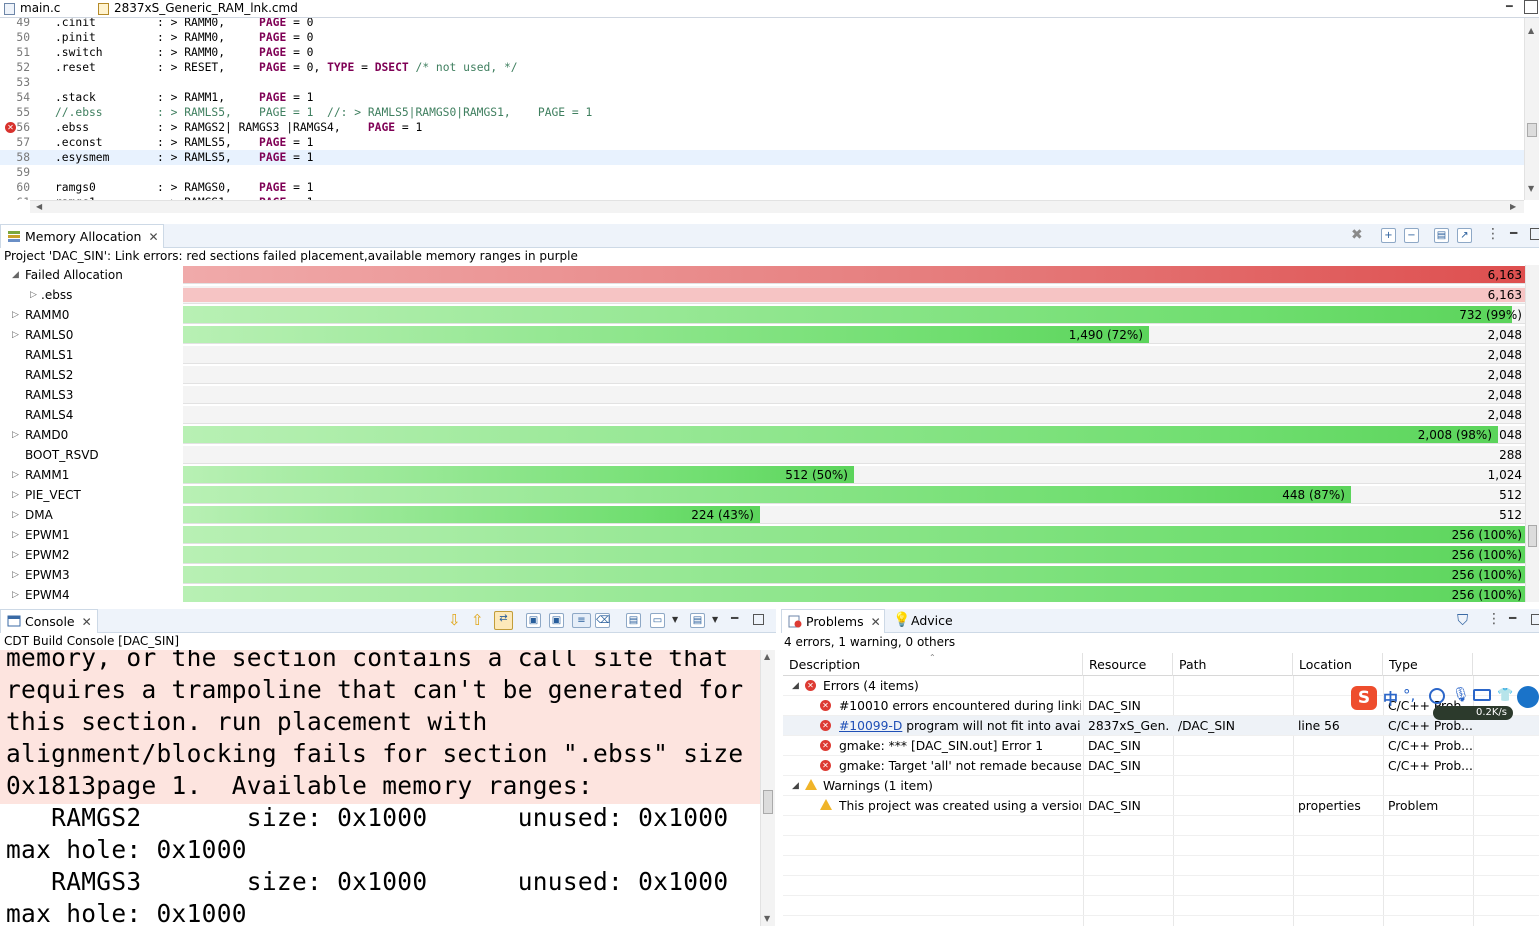  I want to click on memory-row: RAMLS4 2,048, so click(762, 415).